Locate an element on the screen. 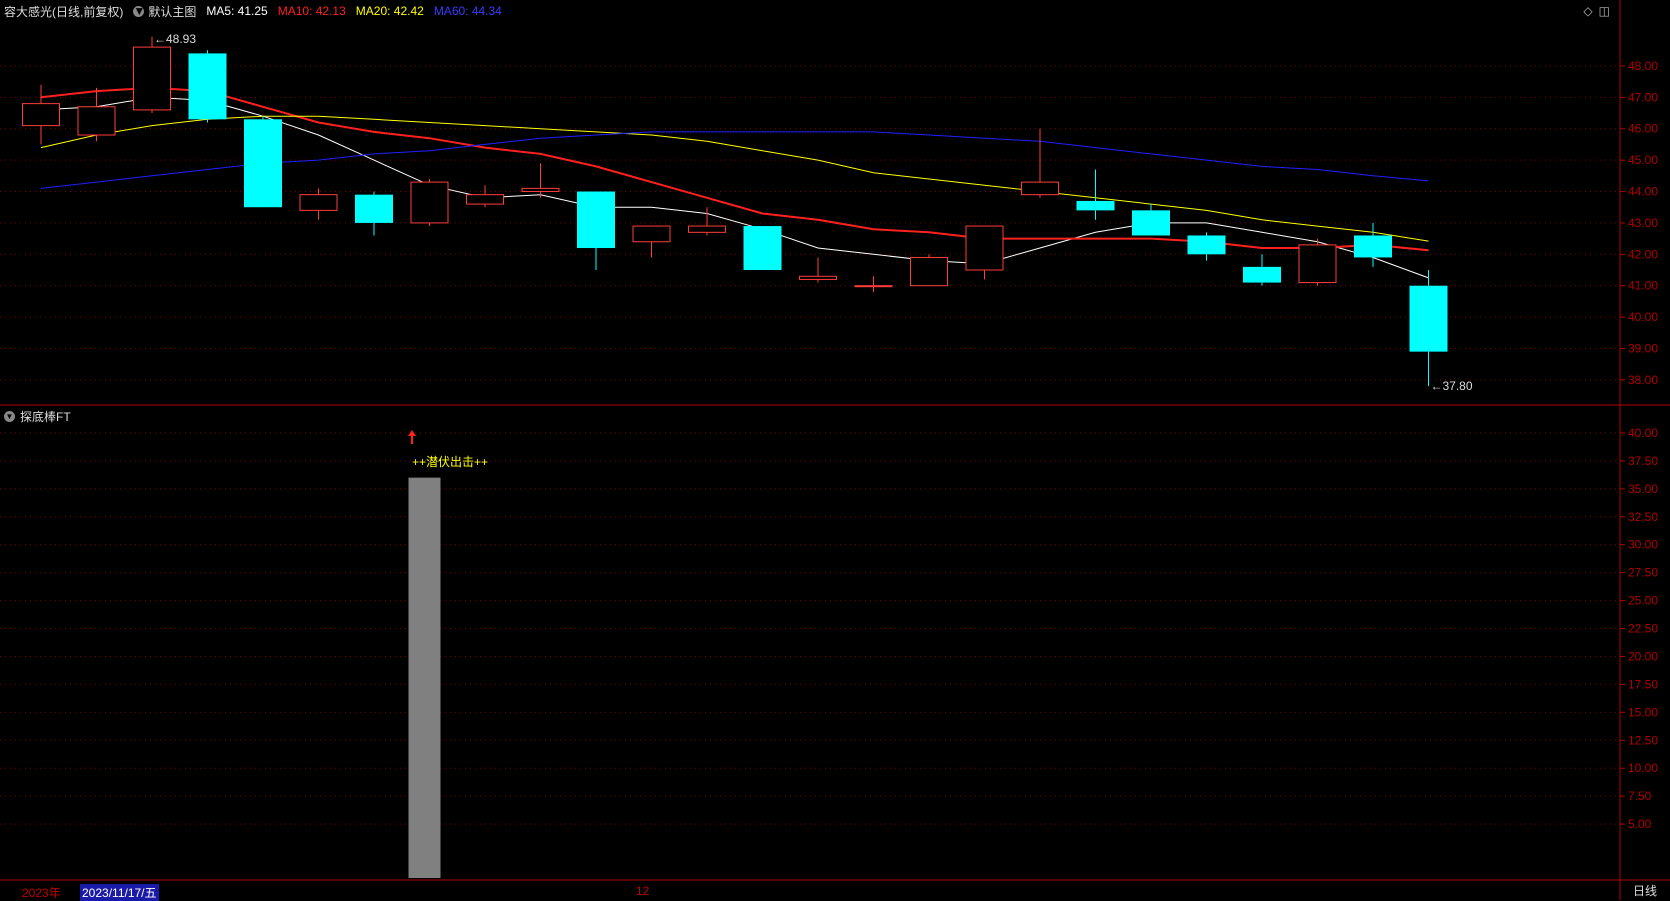  indicator-tick-label: 20.00 is located at coordinates (1643, 656).